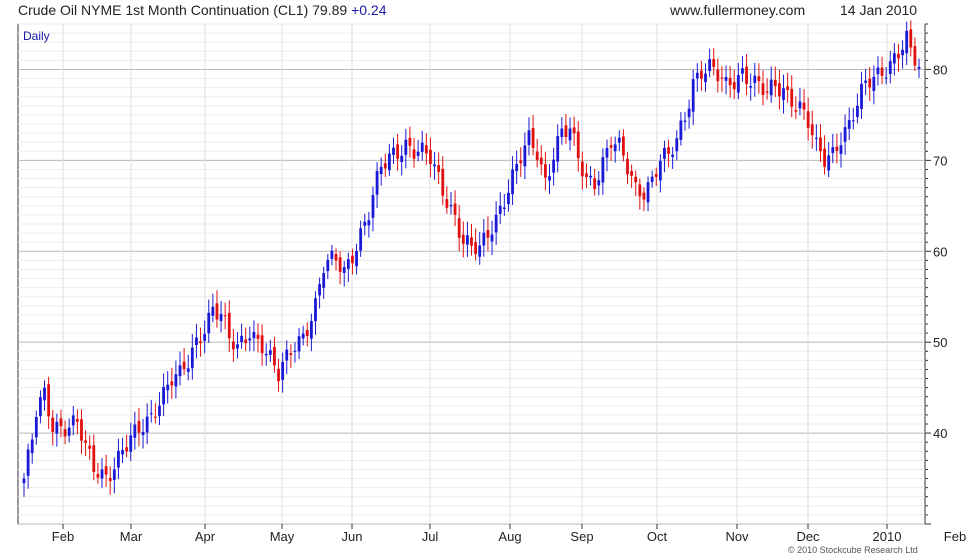 This screenshot has height=560, width=980. What do you see at coordinates (131, 536) in the screenshot?
I see `x-tick-label: Mar` at bounding box center [131, 536].